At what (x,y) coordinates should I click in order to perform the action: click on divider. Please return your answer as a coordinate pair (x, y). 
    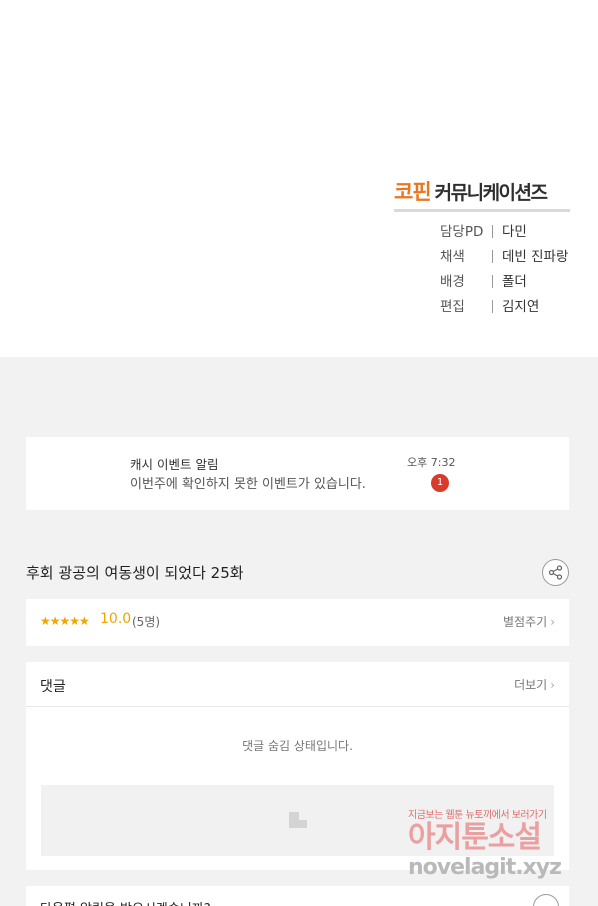
    Looking at the image, I should click on (297, 706).